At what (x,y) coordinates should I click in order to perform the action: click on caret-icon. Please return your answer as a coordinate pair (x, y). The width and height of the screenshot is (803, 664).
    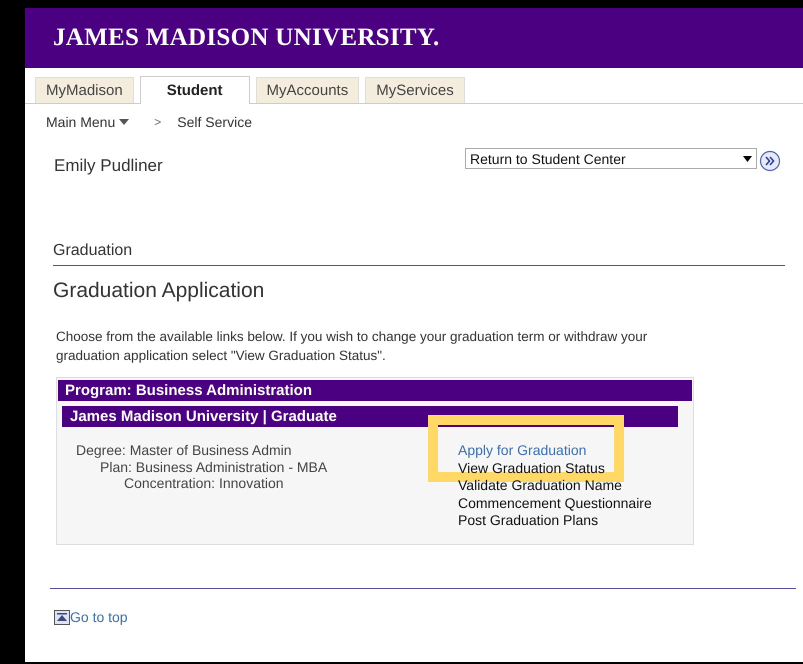
    Looking at the image, I should click on (124, 122).